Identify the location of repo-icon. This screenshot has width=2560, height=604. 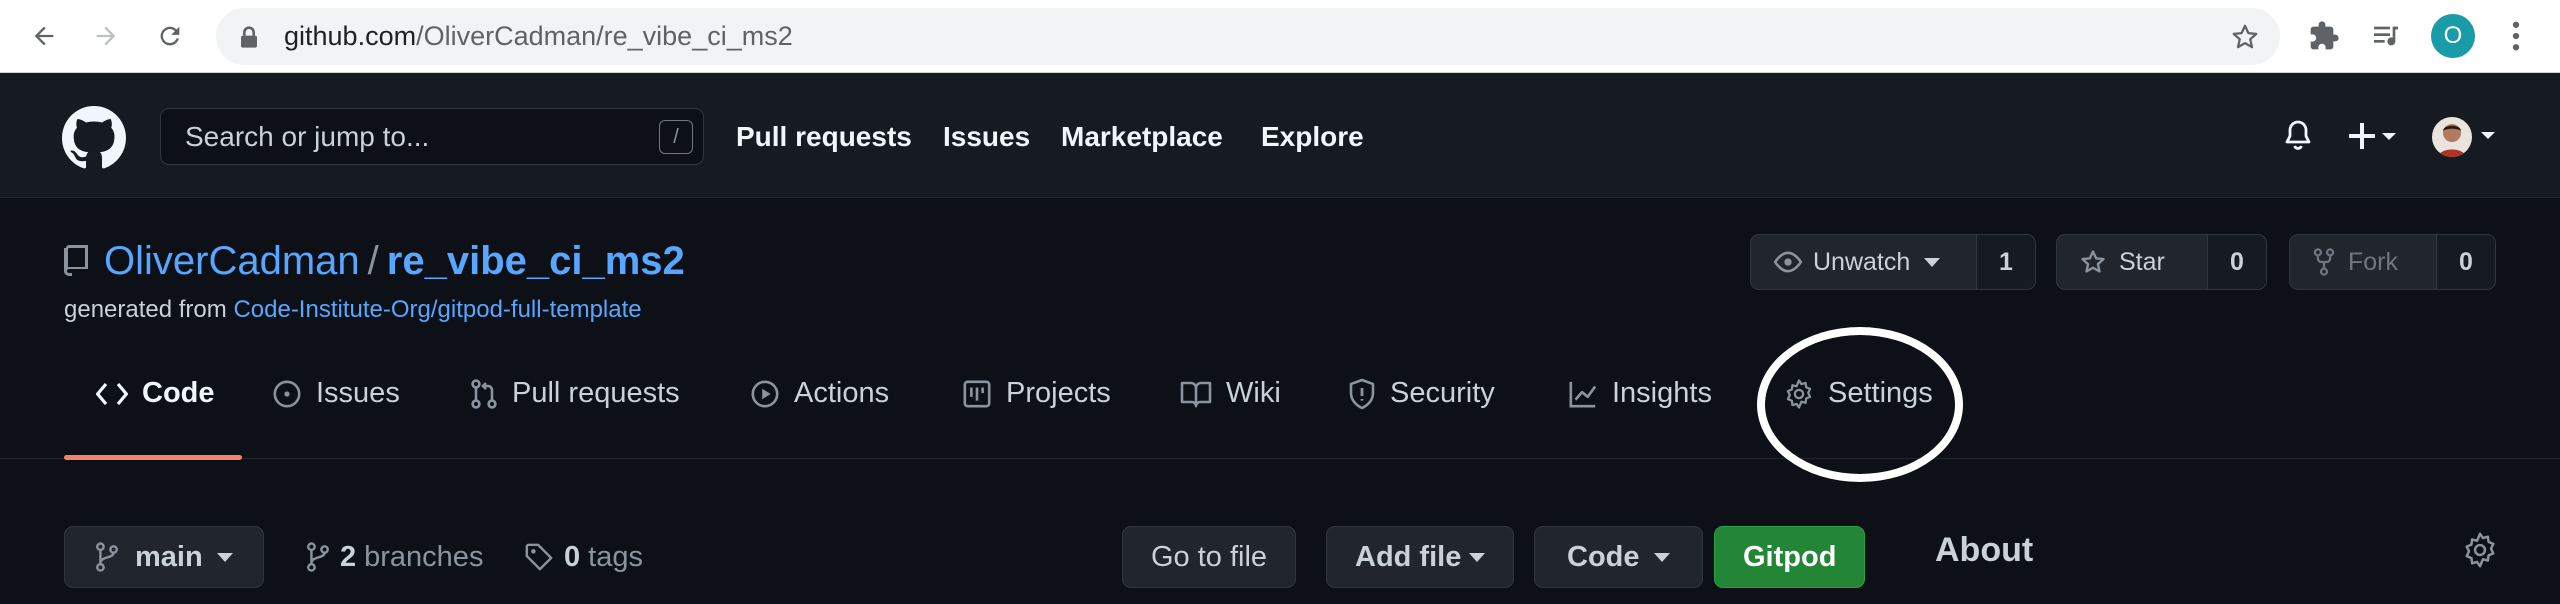
(76, 260).